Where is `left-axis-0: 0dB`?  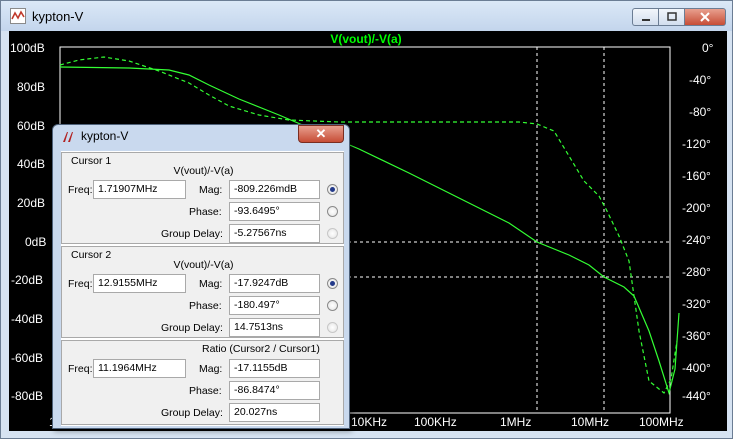
left-axis-0: 0dB is located at coordinates (36, 242).